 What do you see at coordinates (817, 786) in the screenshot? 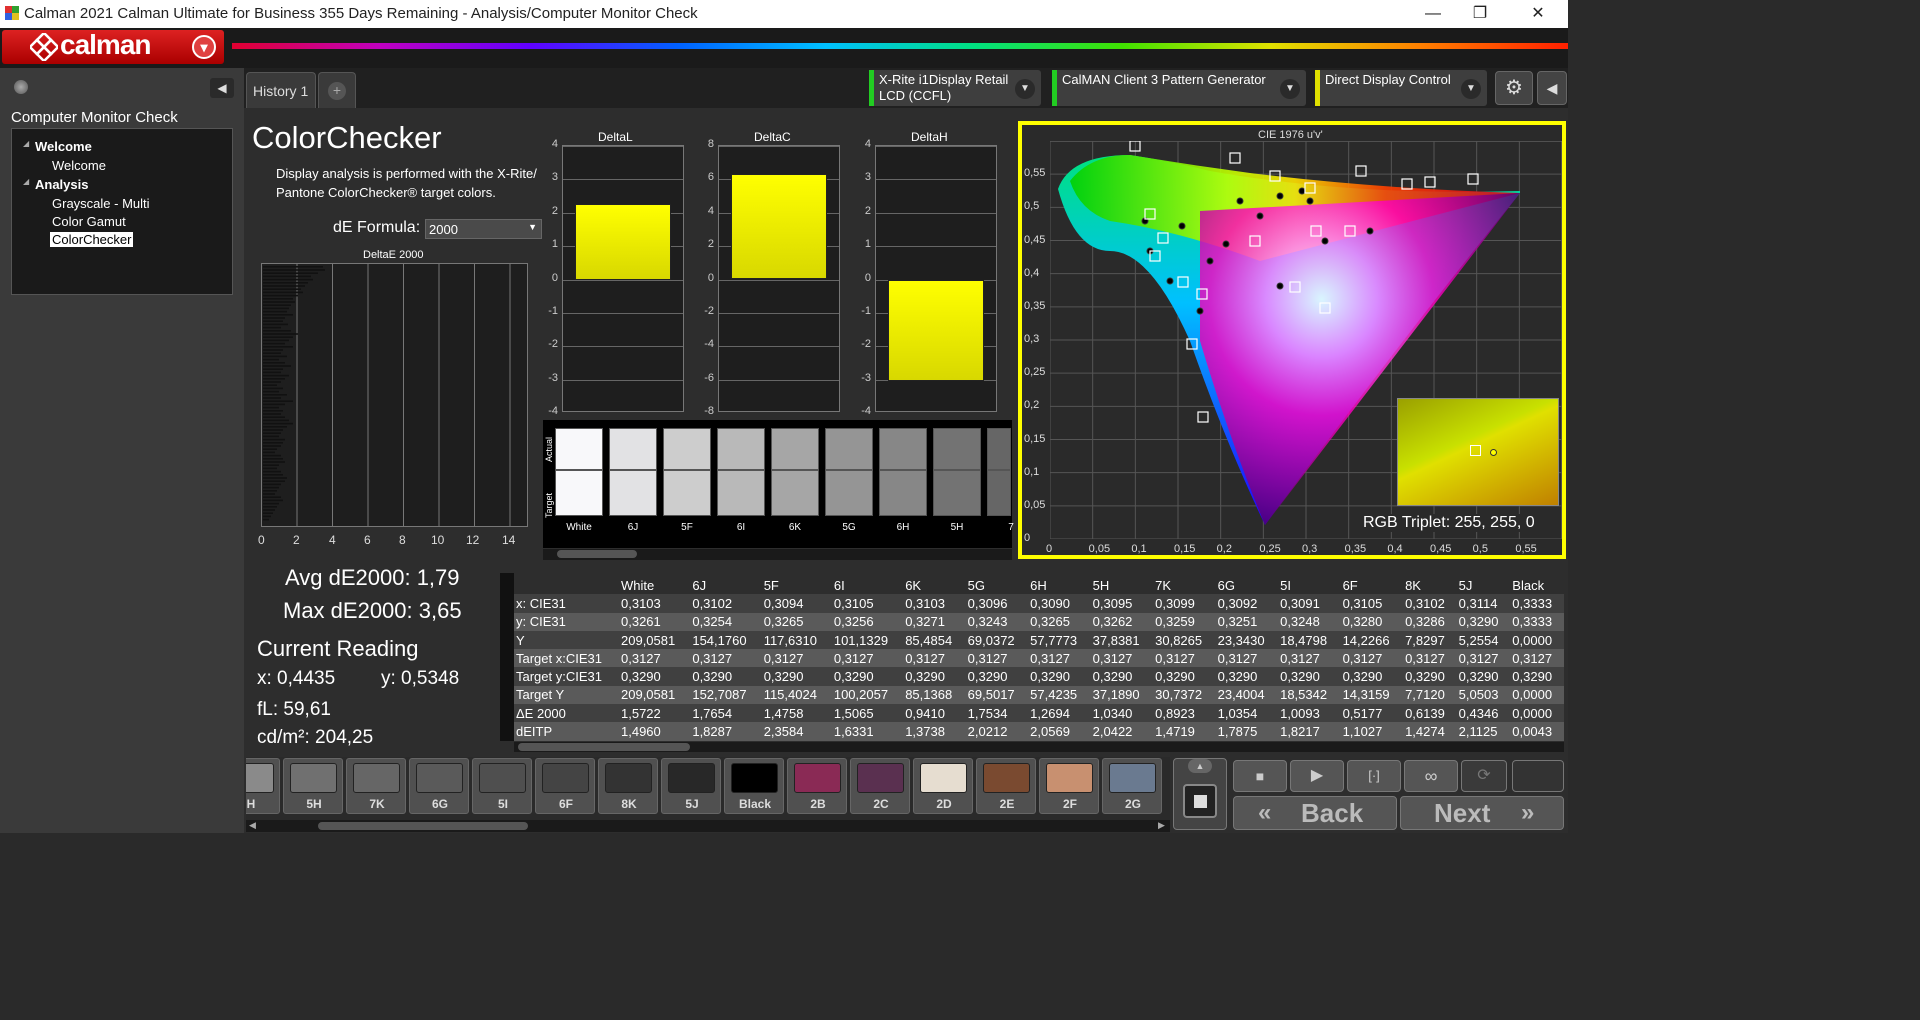
I see `patch-button: 2B` at bounding box center [817, 786].